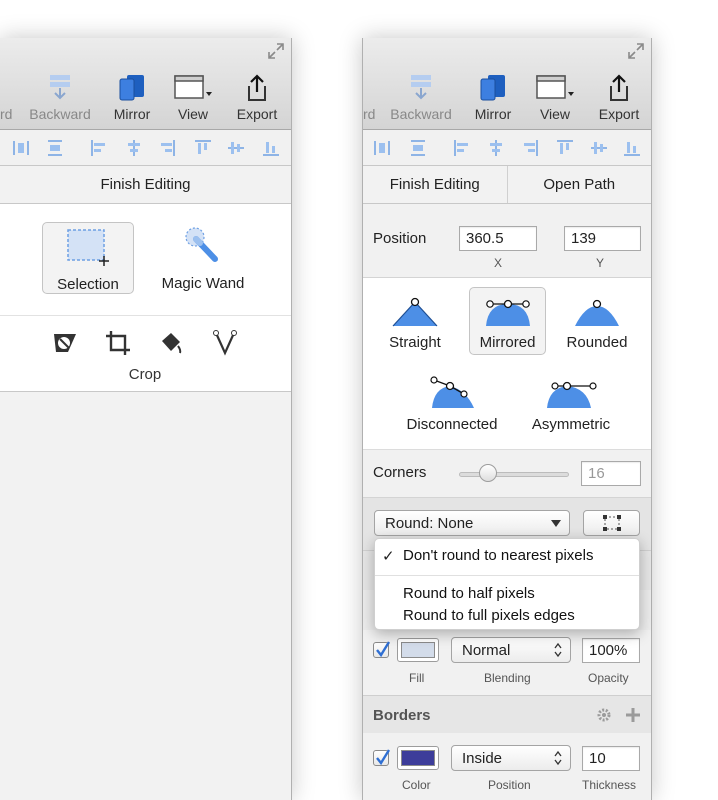  What do you see at coordinates (498, 555) in the screenshot?
I see `menu-item-dont-round: Don't round to nearest pixels` at bounding box center [498, 555].